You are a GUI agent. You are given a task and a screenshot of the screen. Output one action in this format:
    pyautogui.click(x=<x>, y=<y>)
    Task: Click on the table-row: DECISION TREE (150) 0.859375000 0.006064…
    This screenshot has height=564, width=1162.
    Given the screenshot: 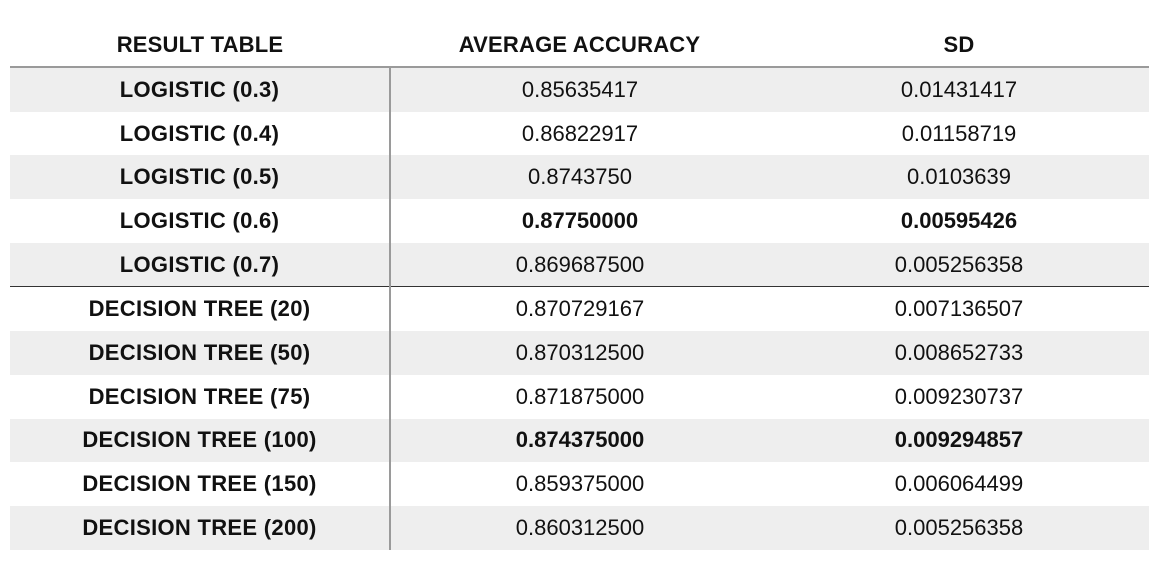 What is the action you would take?
    pyautogui.click(x=579, y=484)
    